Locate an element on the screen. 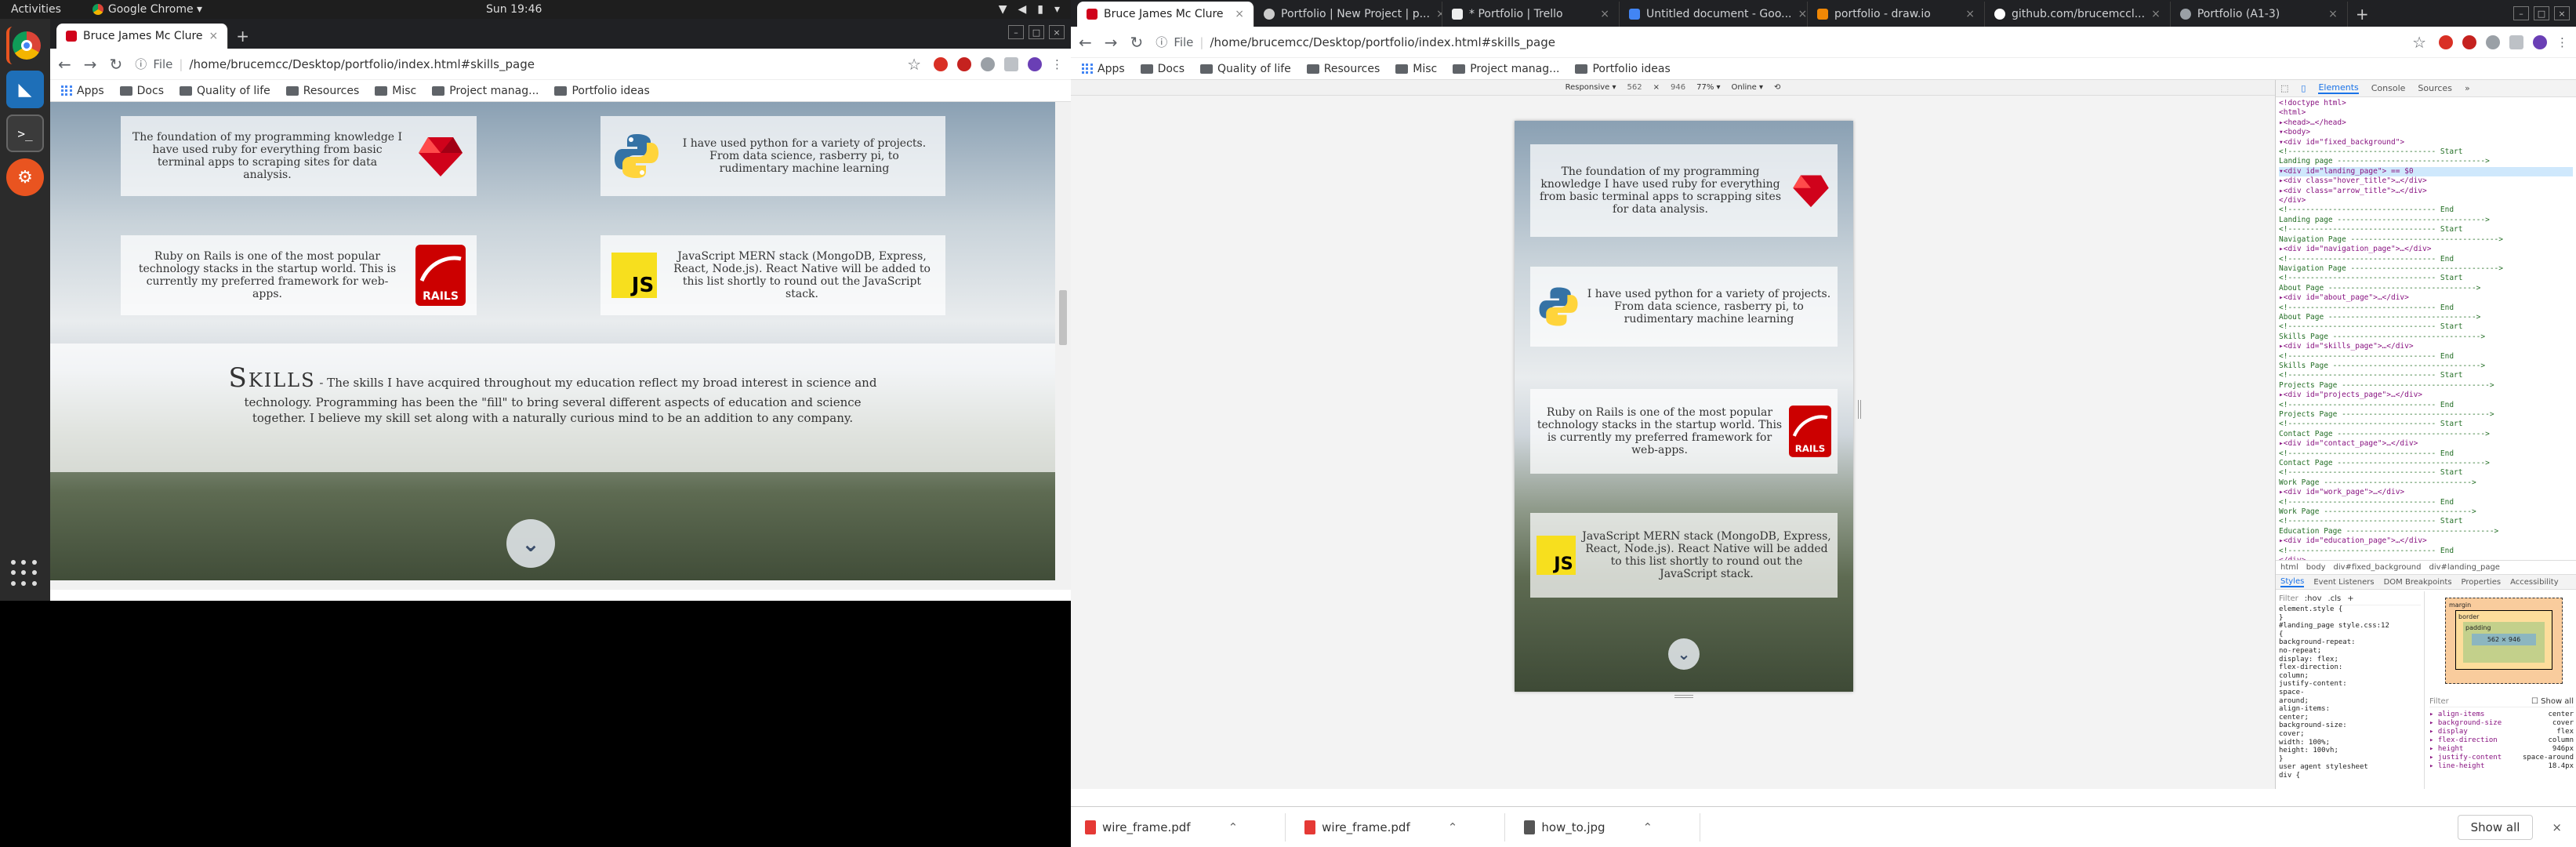  subtab-styles: Styles is located at coordinates (2293, 582).